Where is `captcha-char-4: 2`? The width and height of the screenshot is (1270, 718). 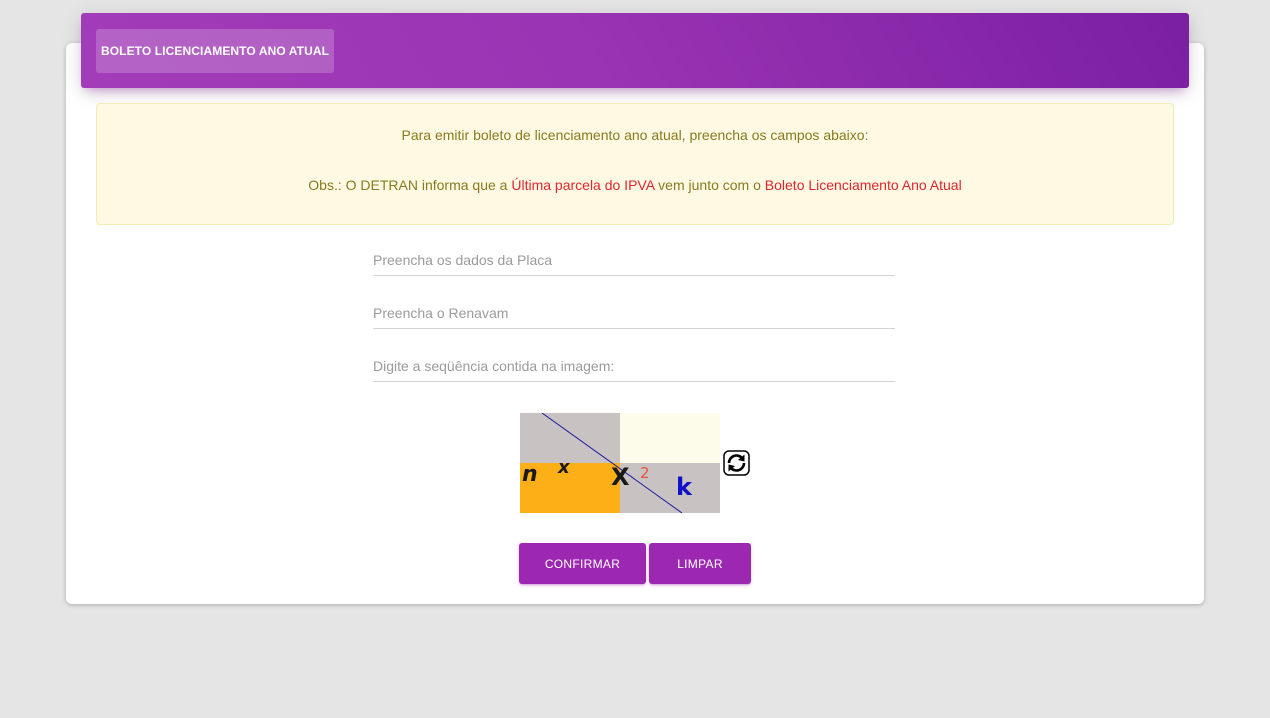
captcha-char-4: 2 is located at coordinates (645, 473).